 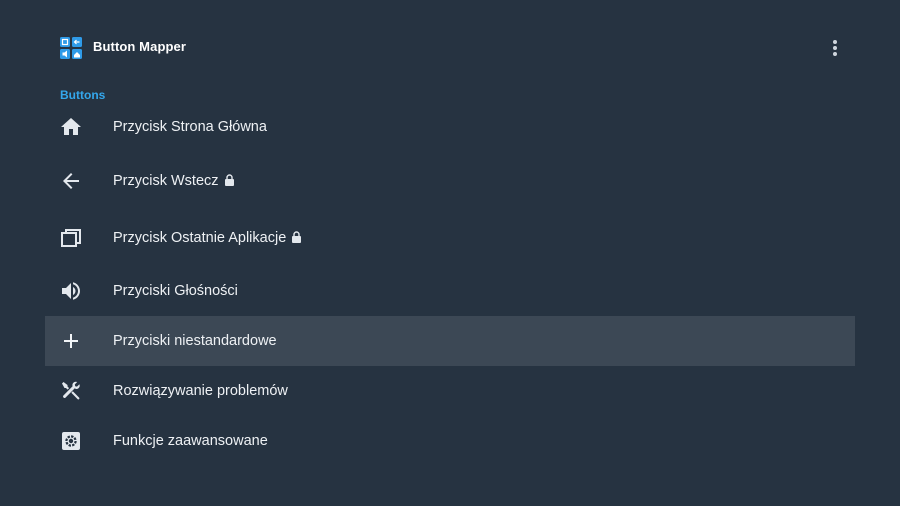 What do you see at coordinates (71, 48) in the screenshot?
I see `button-mapper-app-icon` at bounding box center [71, 48].